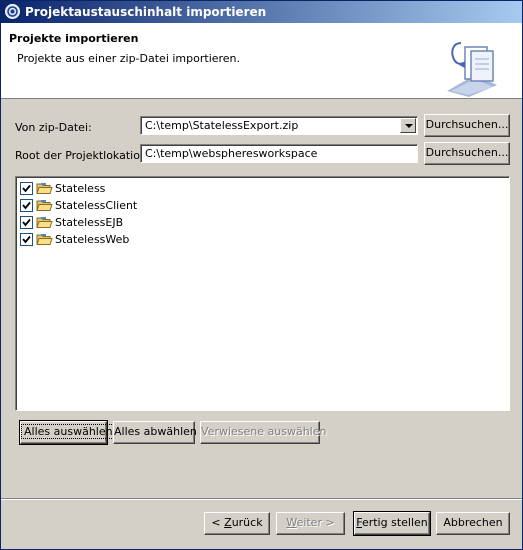  Describe the element at coordinates (74, 38) in the screenshot. I see `page-title: Projekte importieren` at that location.